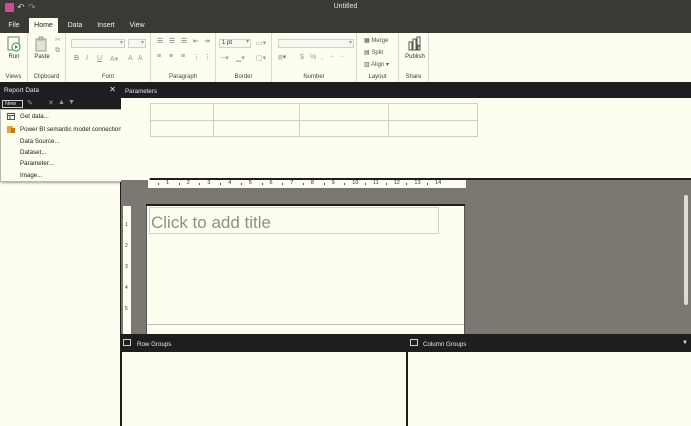 Image resolution: width=691 pixels, height=426 pixels. I want to click on align-top-icon: ☰, so click(160, 41).